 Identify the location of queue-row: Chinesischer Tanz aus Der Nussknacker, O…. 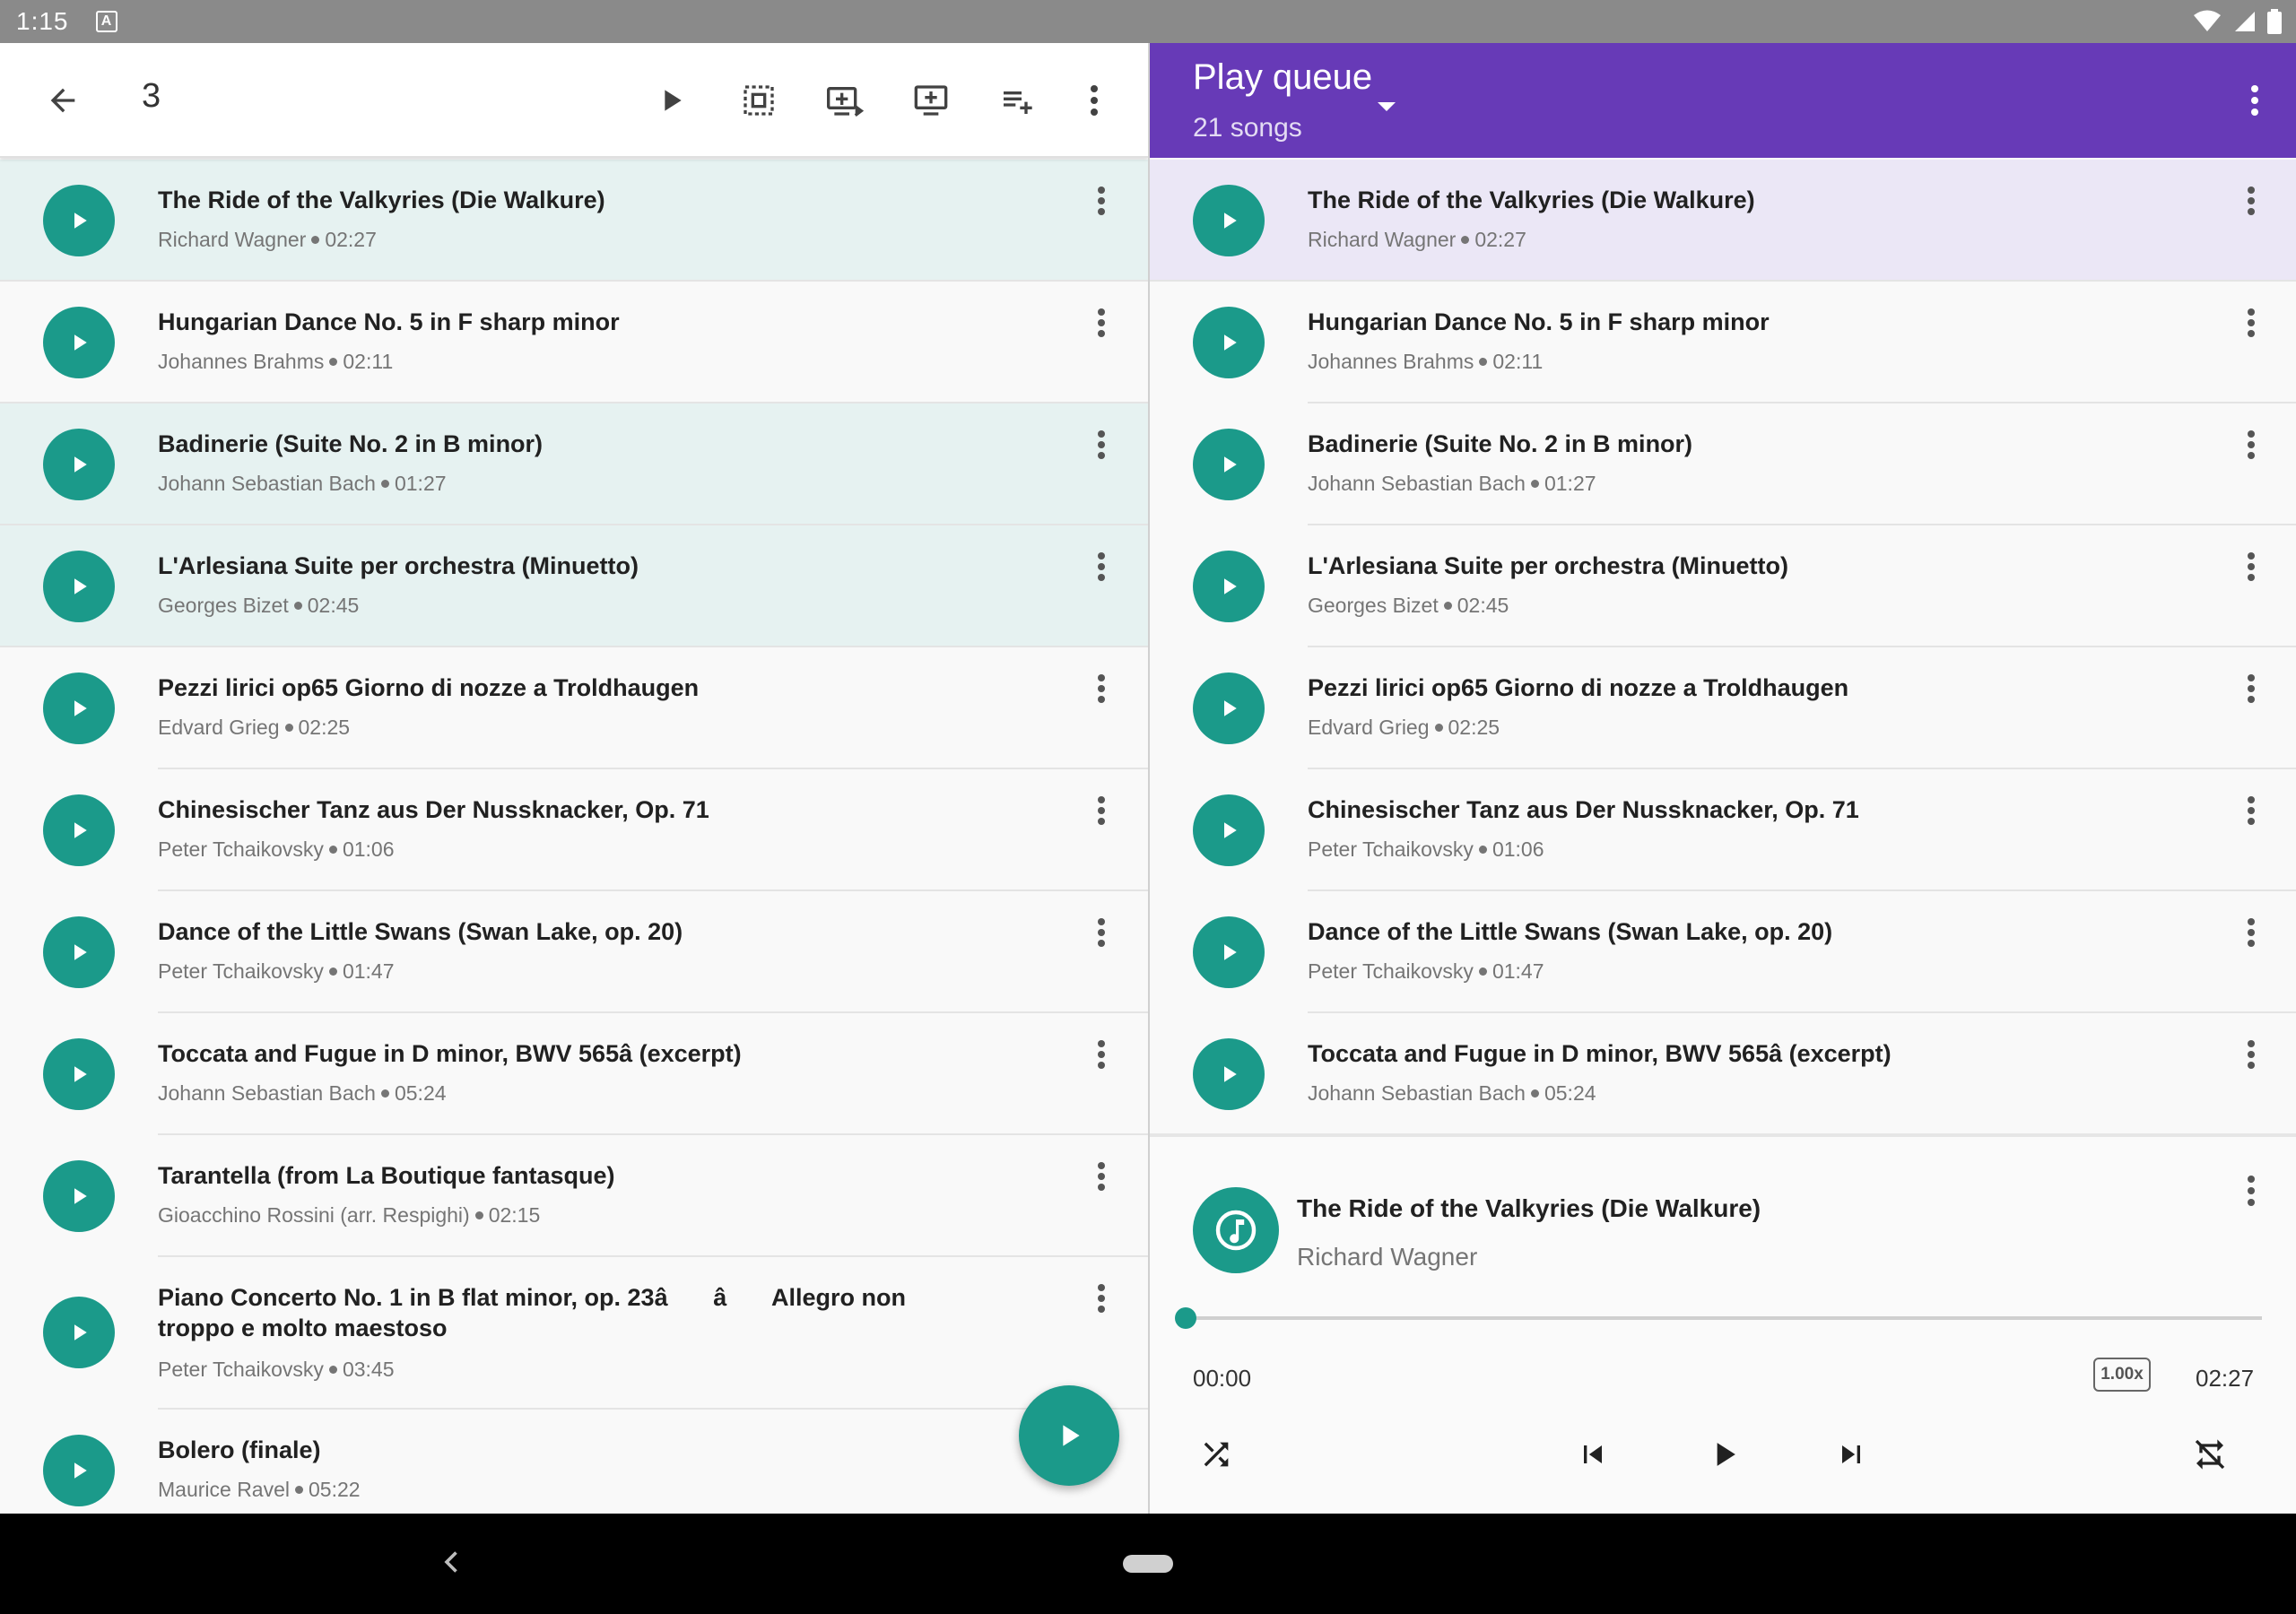
(1723, 830).